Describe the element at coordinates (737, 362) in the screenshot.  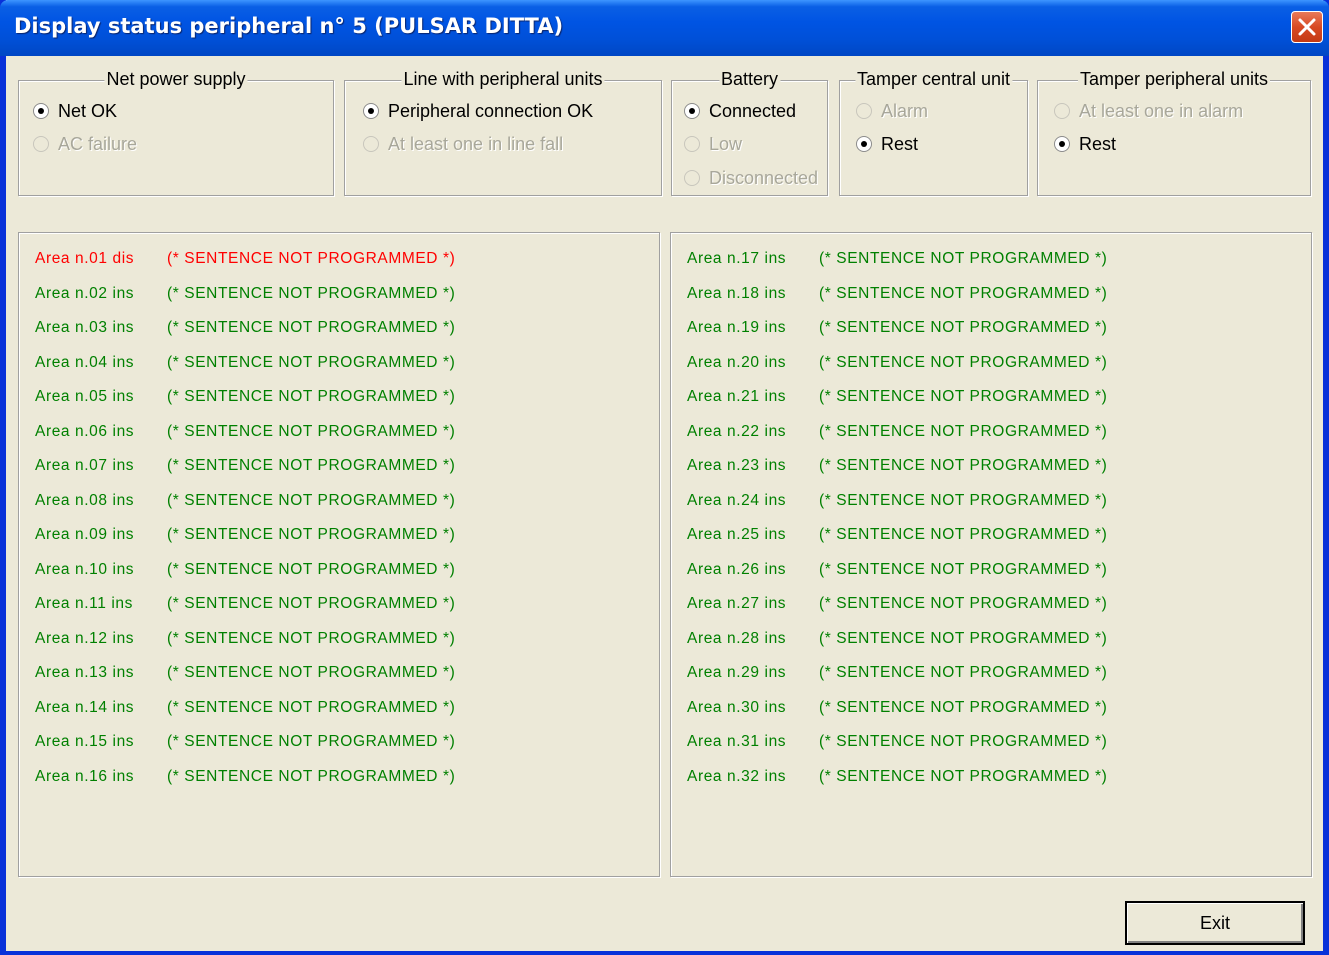
I see `area-label: Area n.20 ins` at that location.